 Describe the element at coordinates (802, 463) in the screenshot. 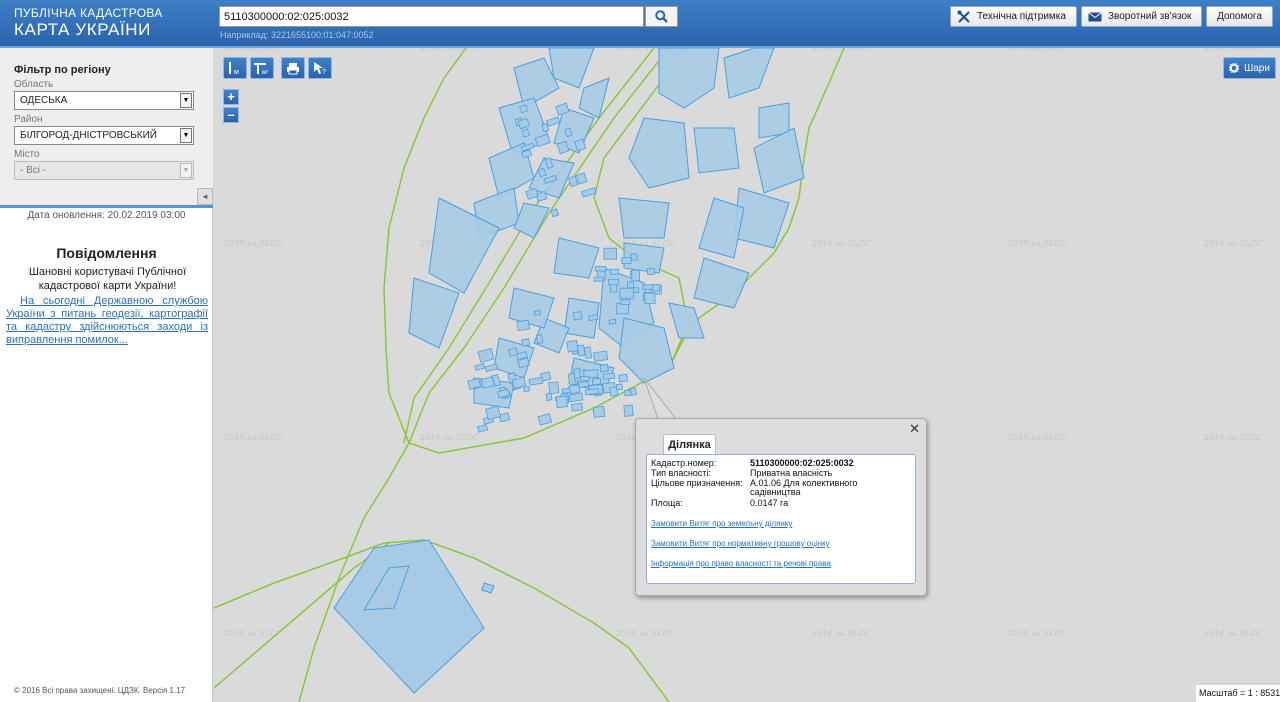

I see `cadastre-number-value: 5110300000:02:025:0032` at that location.